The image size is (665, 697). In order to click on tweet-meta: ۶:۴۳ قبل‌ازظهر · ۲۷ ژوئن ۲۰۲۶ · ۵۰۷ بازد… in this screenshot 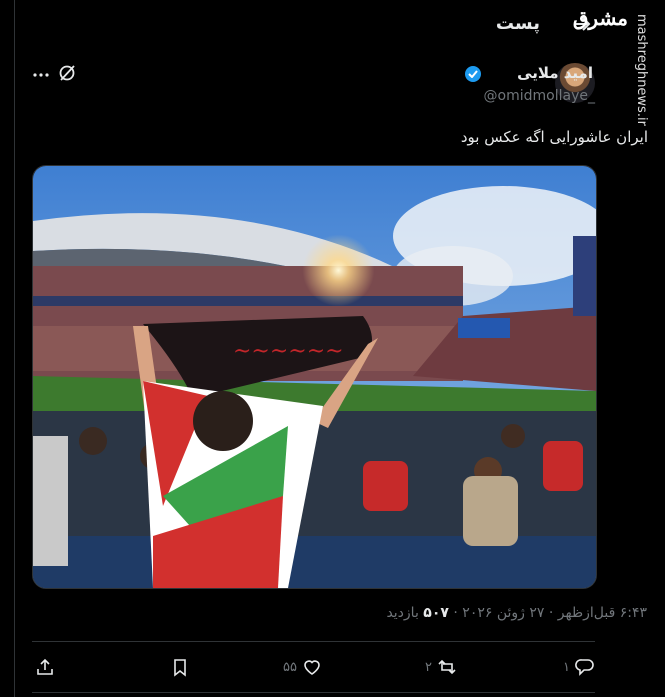, I will do `click(516, 613)`.